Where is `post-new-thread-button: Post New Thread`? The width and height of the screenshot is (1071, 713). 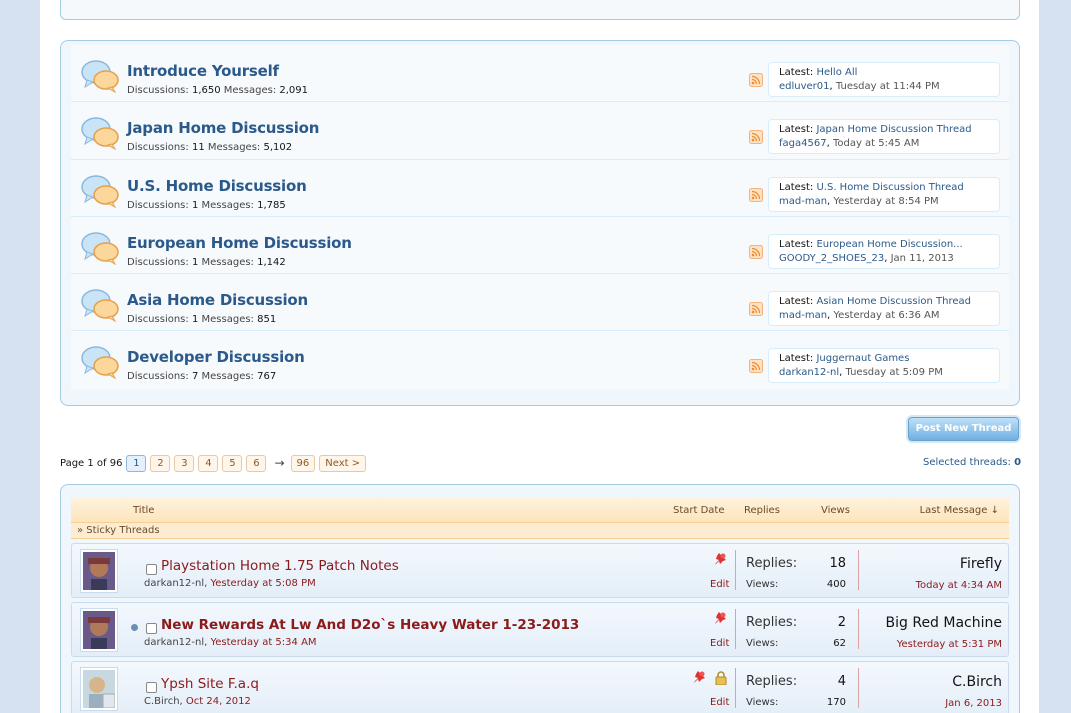
post-new-thread-button: Post New Thread is located at coordinates (963, 429).